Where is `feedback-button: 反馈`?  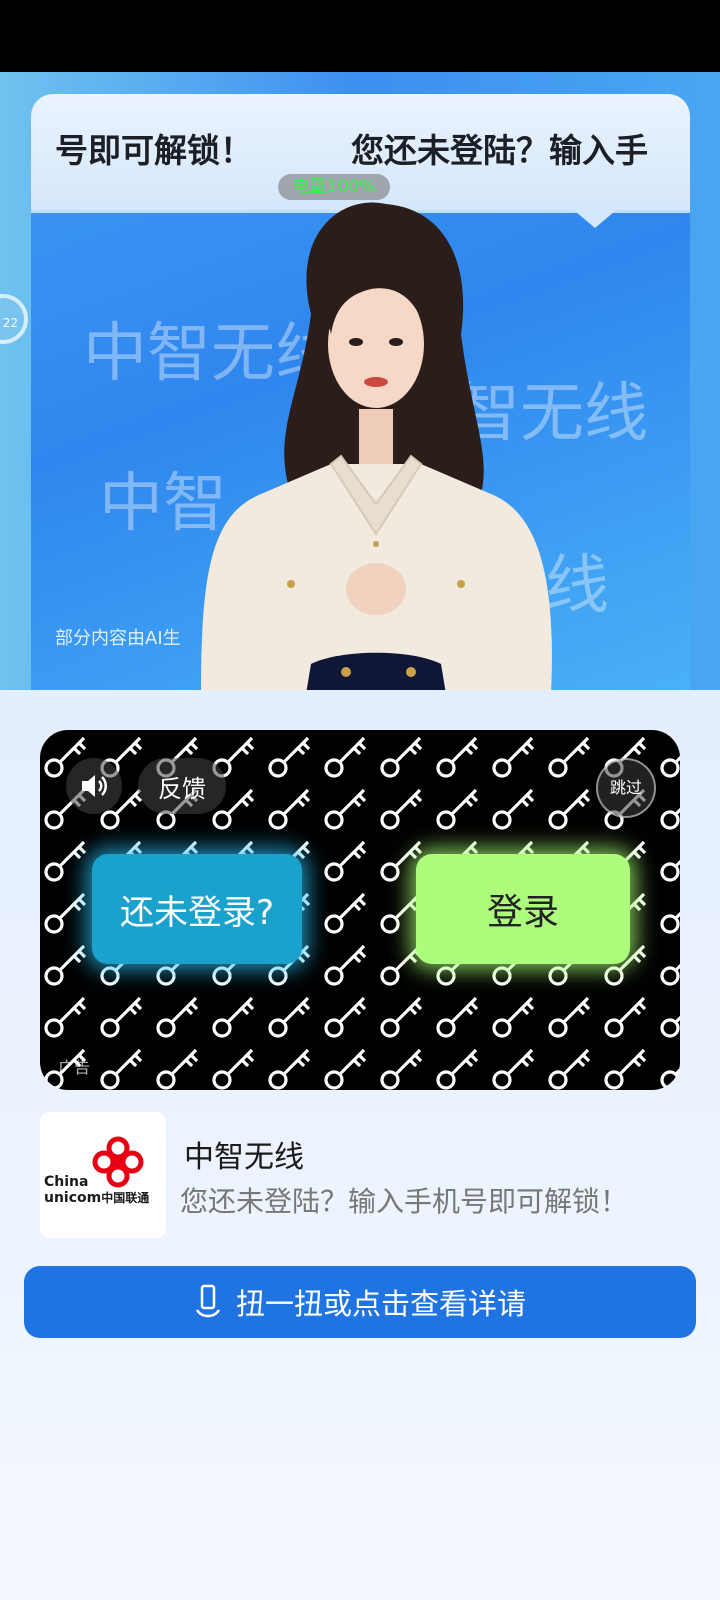 feedback-button: 反馈 is located at coordinates (182, 786).